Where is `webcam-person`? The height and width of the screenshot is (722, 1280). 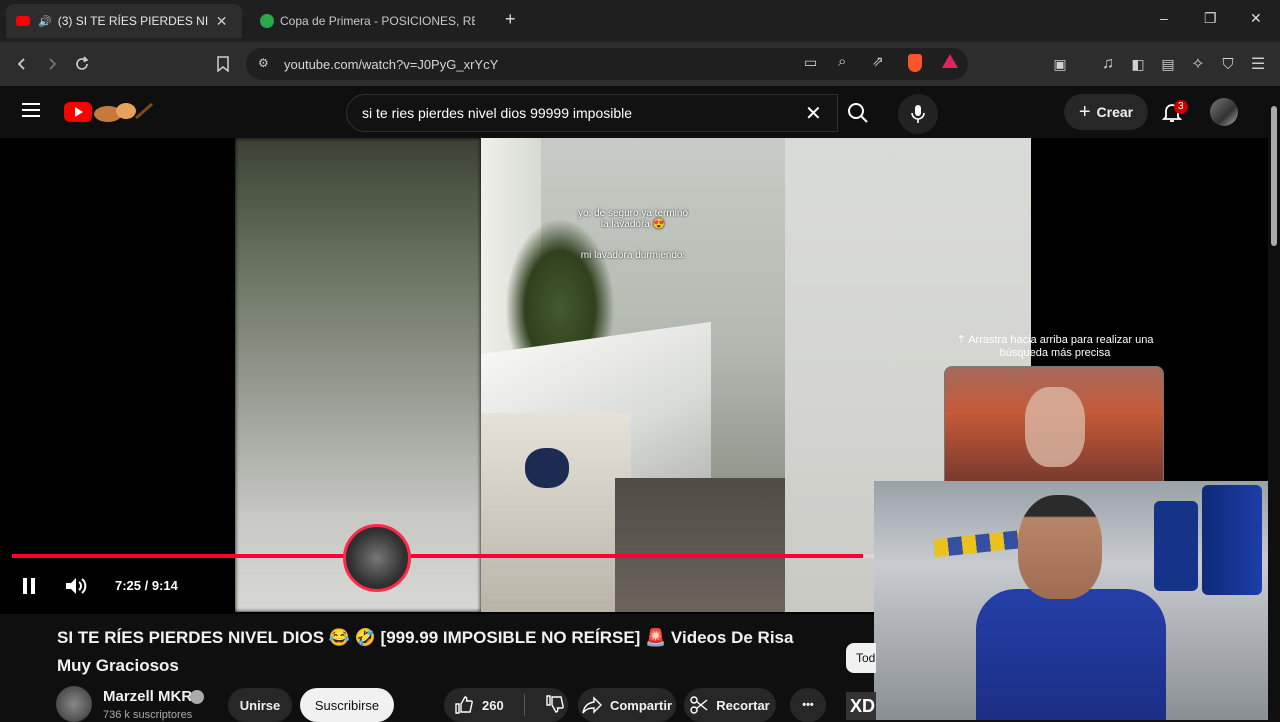 webcam-person is located at coordinates (1066, 605).